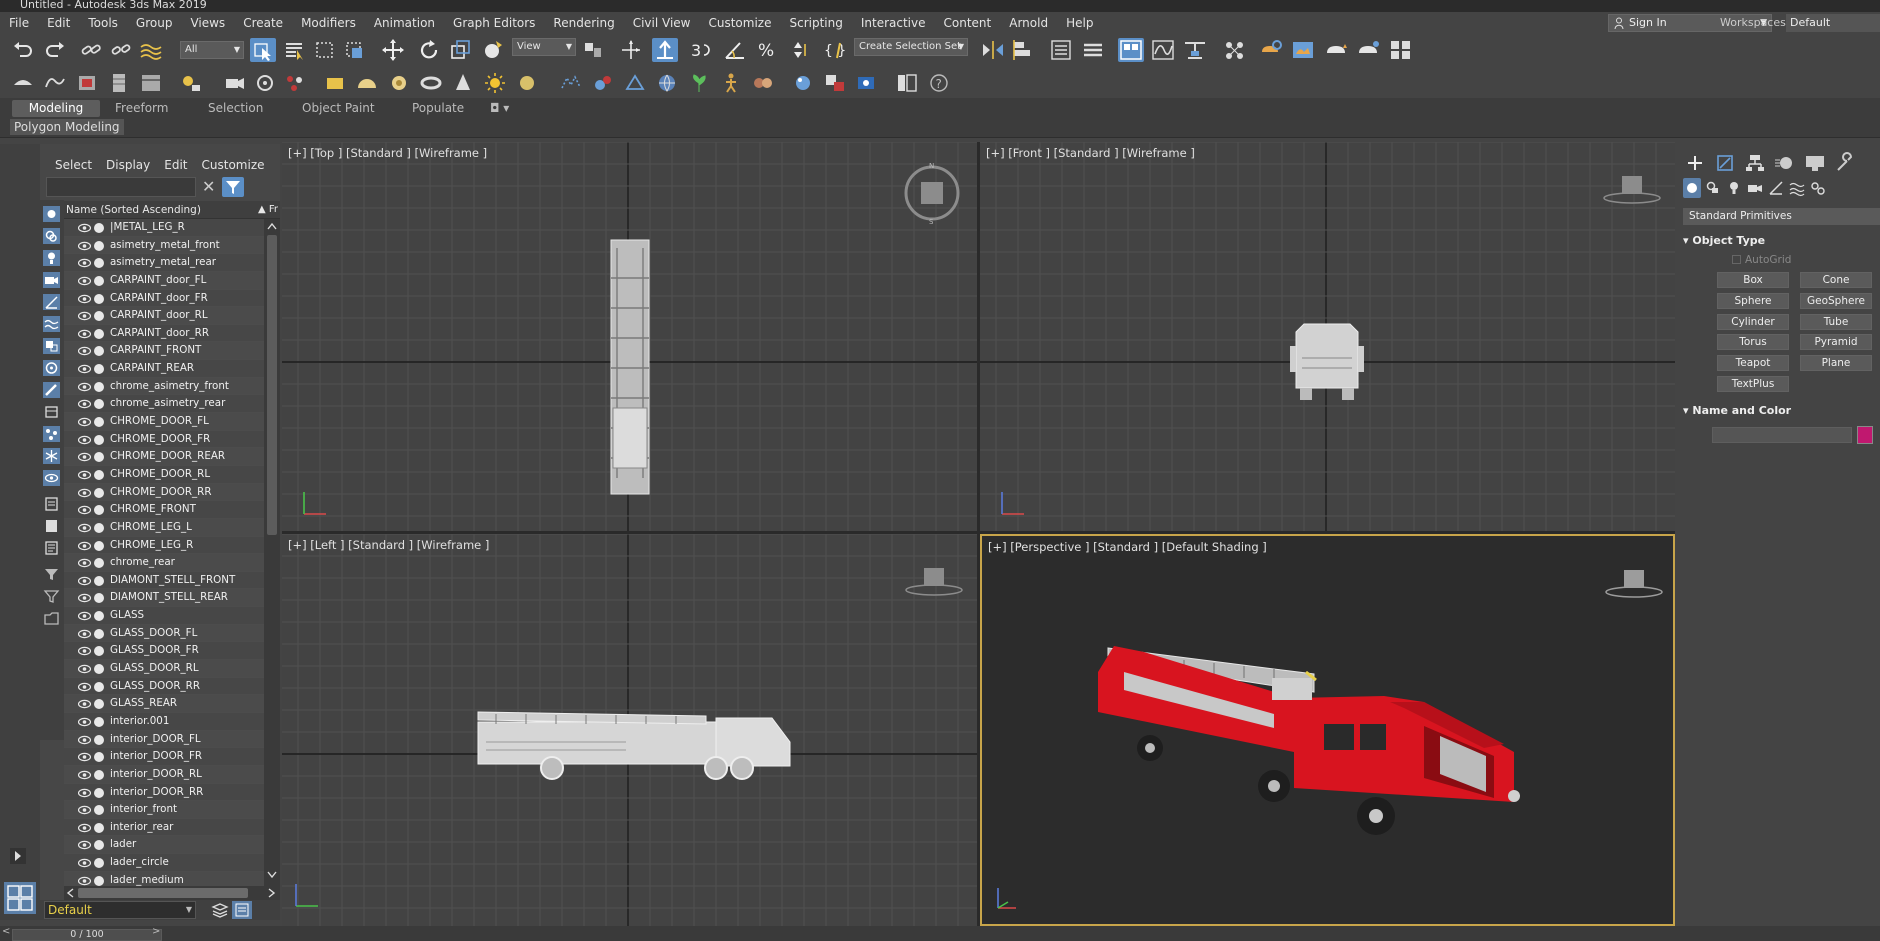  Describe the element at coordinates (393, 50) in the screenshot. I see `move-icon` at that location.